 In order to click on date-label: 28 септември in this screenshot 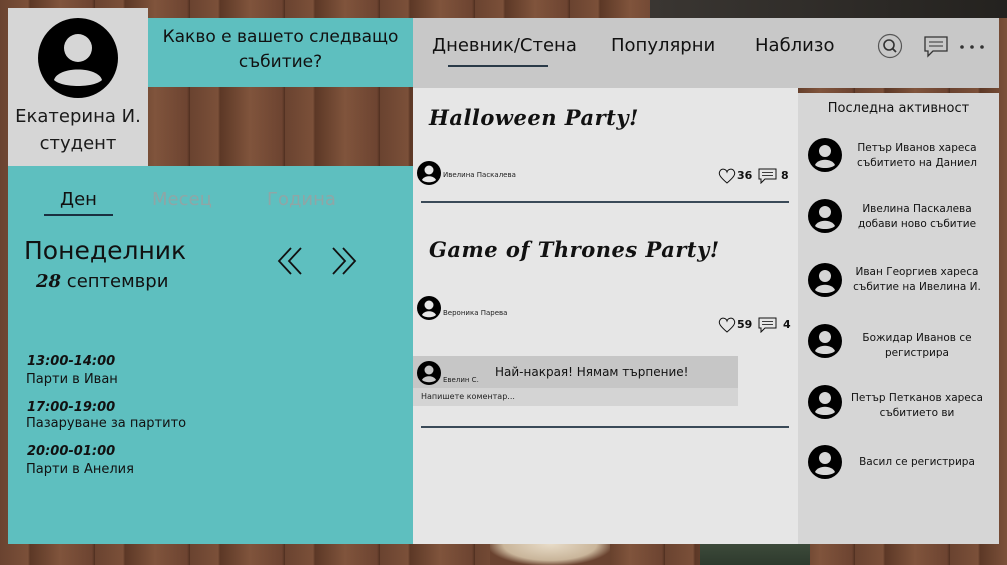, I will do `click(102, 281)`.